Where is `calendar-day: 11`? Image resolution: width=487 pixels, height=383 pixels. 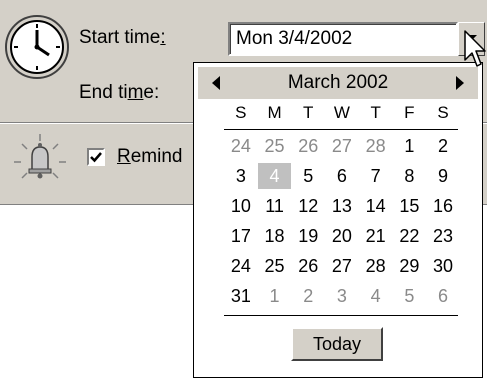
calendar-day: 11 is located at coordinates (275, 206).